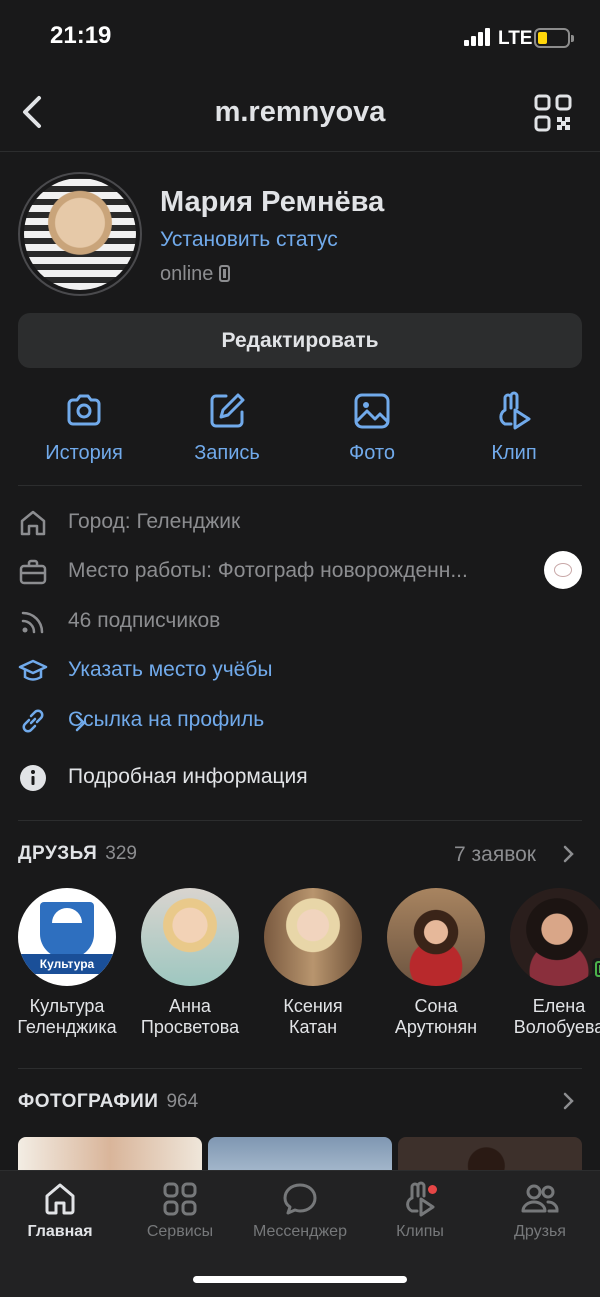 The height and width of the screenshot is (1297, 600). What do you see at coordinates (187, 274) in the screenshot?
I see `online-label: online` at bounding box center [187, 274].